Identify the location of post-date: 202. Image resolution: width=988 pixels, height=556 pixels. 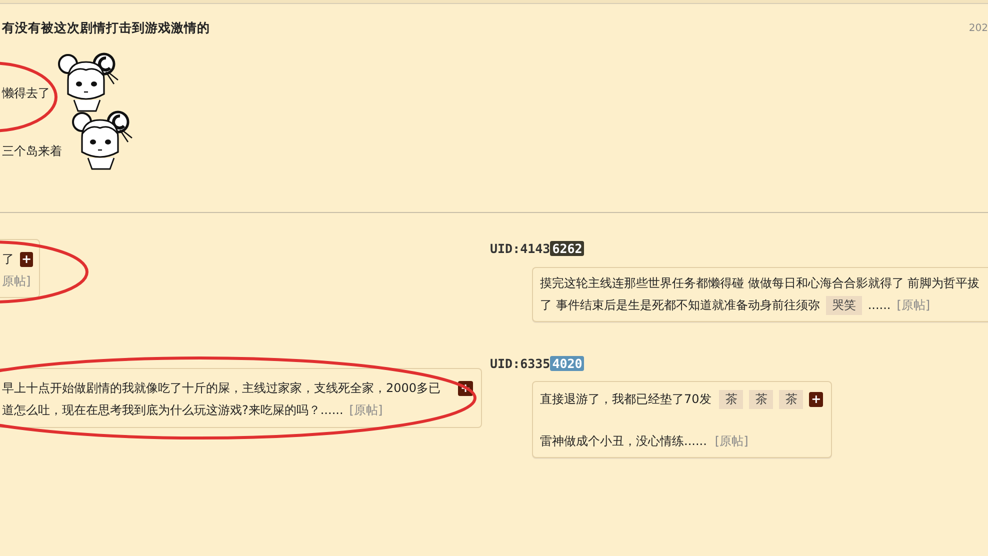
(978, 28).